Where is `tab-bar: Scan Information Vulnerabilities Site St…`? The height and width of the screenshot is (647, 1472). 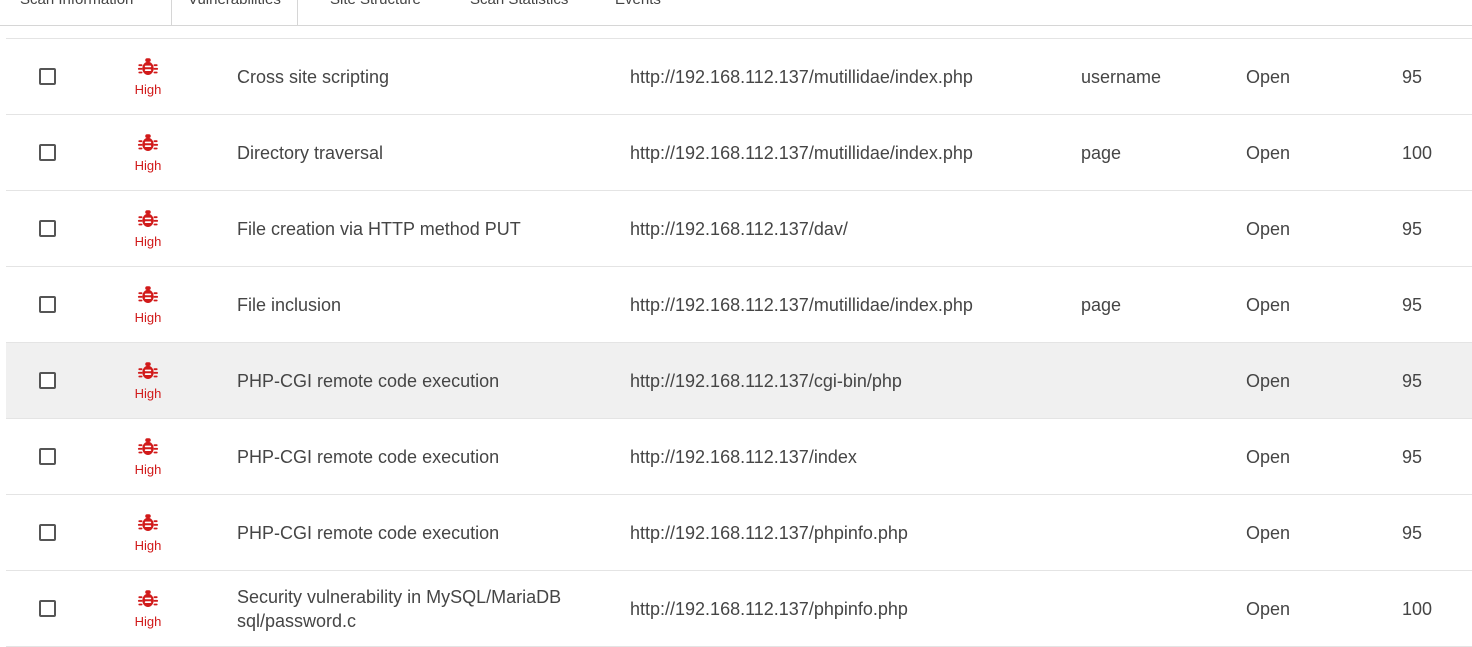
tab-bar: Scan Information Vulnerabilities Site St… is located at coordinates (736, 13).